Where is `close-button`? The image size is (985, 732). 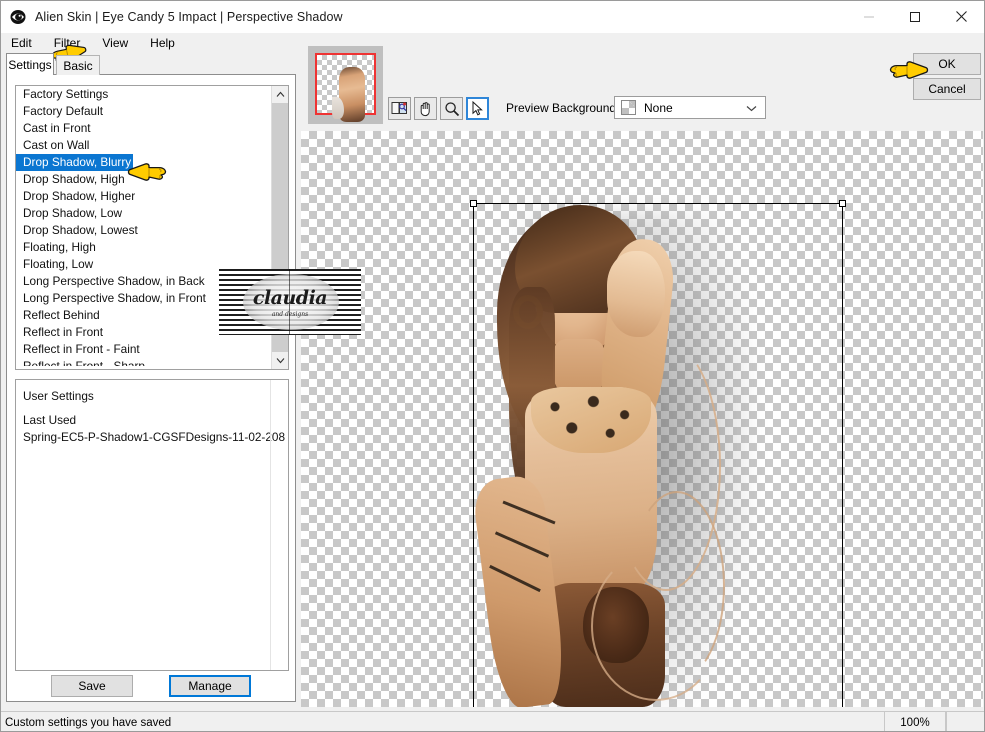
close-button is located at coordinates (961, 16).